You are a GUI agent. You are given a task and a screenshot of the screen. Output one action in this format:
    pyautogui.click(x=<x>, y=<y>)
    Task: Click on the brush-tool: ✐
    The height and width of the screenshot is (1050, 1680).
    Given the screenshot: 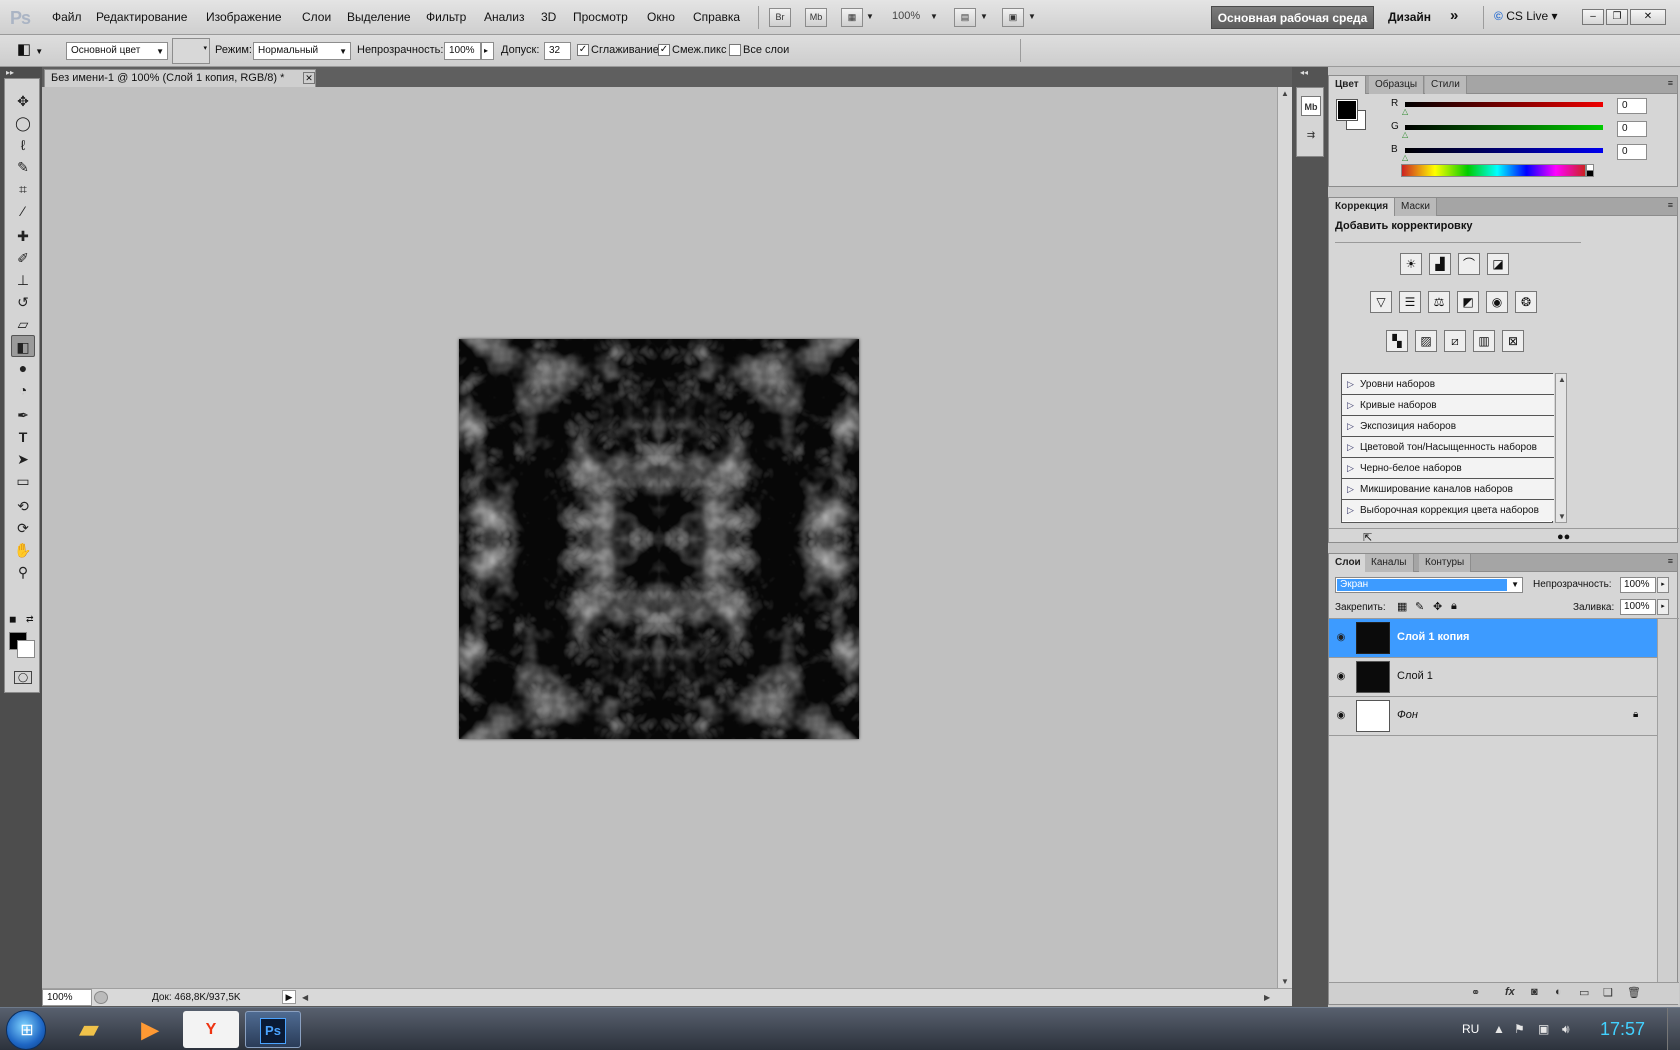 What is the action you would take?
    pyautogui.click(x=23, y=258)
    